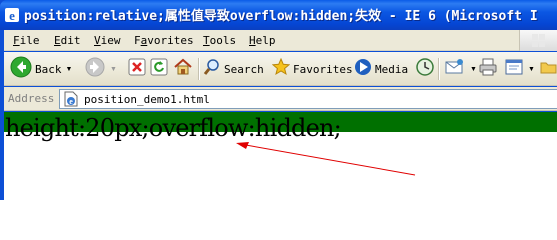 The image size is (557, 240). I want to click on windows-logo-icon, so click(538, 40).